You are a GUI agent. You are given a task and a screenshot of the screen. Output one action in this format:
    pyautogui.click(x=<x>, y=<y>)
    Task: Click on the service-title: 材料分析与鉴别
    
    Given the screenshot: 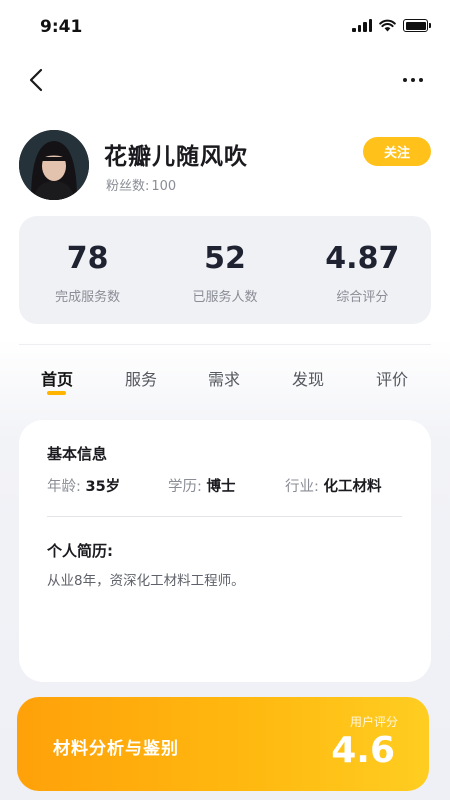 What is the action you would take?
    pyautogui.click(x=116, y=749)
    